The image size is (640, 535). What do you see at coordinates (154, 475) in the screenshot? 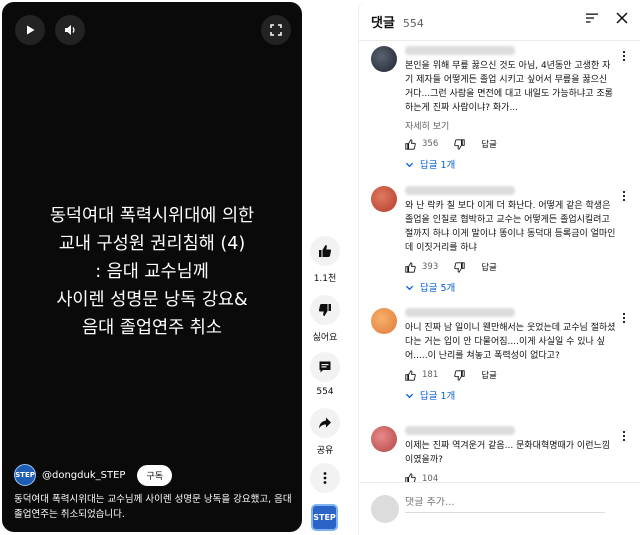
I see `subscribe-button: 구독` at bounding box center [154, 475].